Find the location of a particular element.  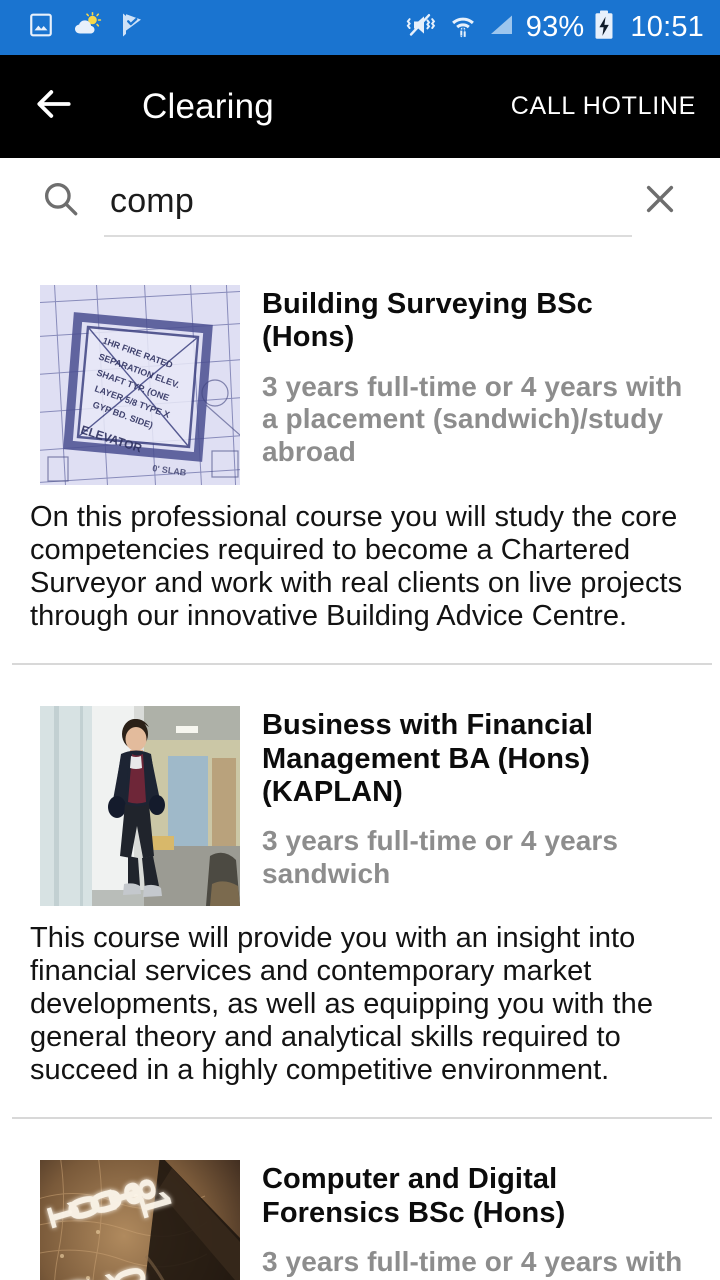

course-duration: 3 years full-time or 4 years with a is located at coordinates (472, 1263).